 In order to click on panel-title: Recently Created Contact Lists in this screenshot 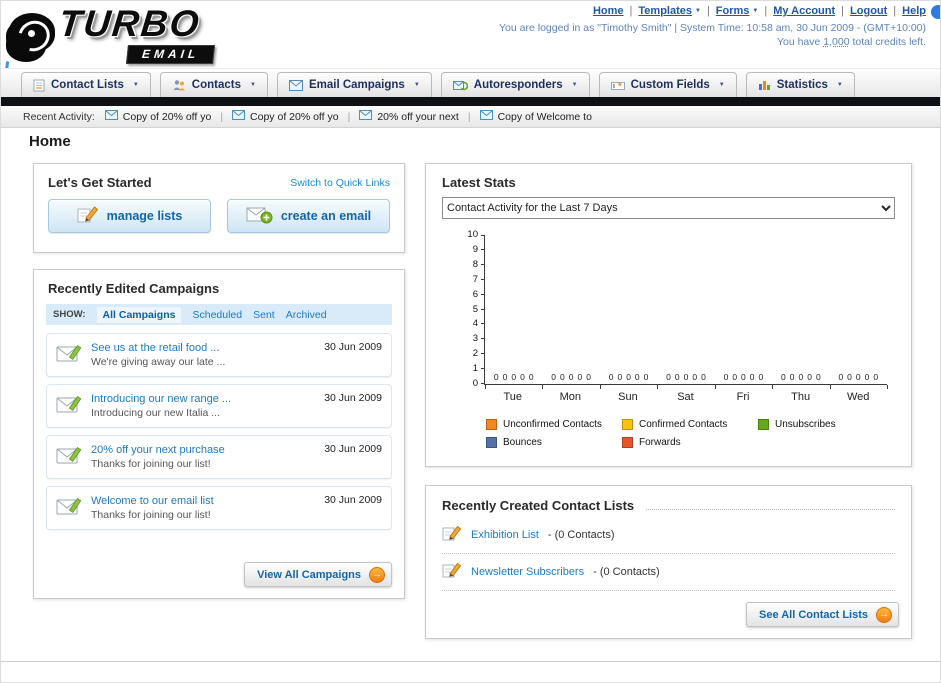, I will do `click(538, 505)`.